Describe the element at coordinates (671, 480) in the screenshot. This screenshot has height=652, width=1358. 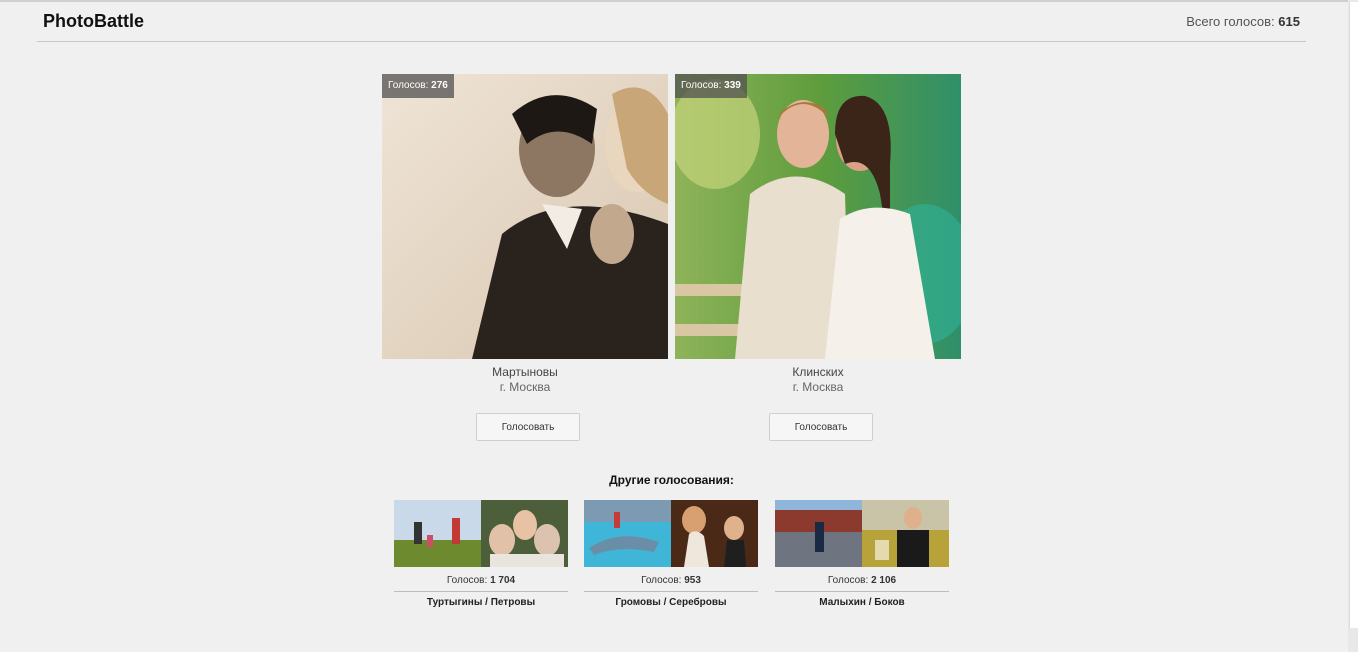
I see `other-battles-title: Другие голосования:` at that location.